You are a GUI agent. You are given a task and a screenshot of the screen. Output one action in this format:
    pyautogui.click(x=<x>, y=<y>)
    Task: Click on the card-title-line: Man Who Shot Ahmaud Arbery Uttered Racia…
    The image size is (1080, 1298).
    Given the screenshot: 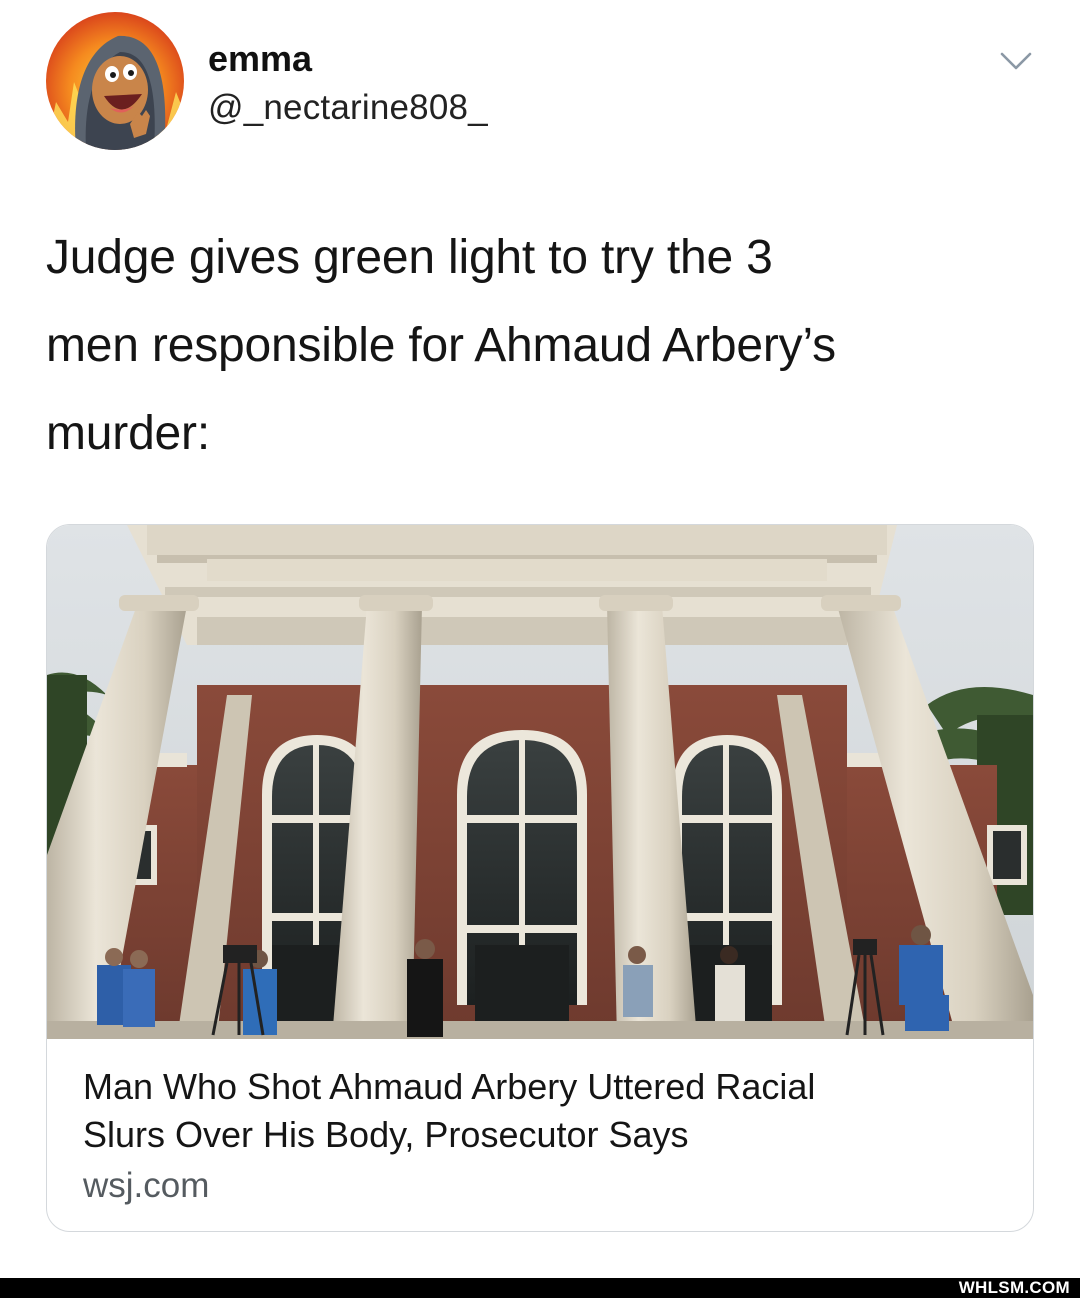 What is the action you would take?
    pyautogui.click(x=449, y=1086)
    